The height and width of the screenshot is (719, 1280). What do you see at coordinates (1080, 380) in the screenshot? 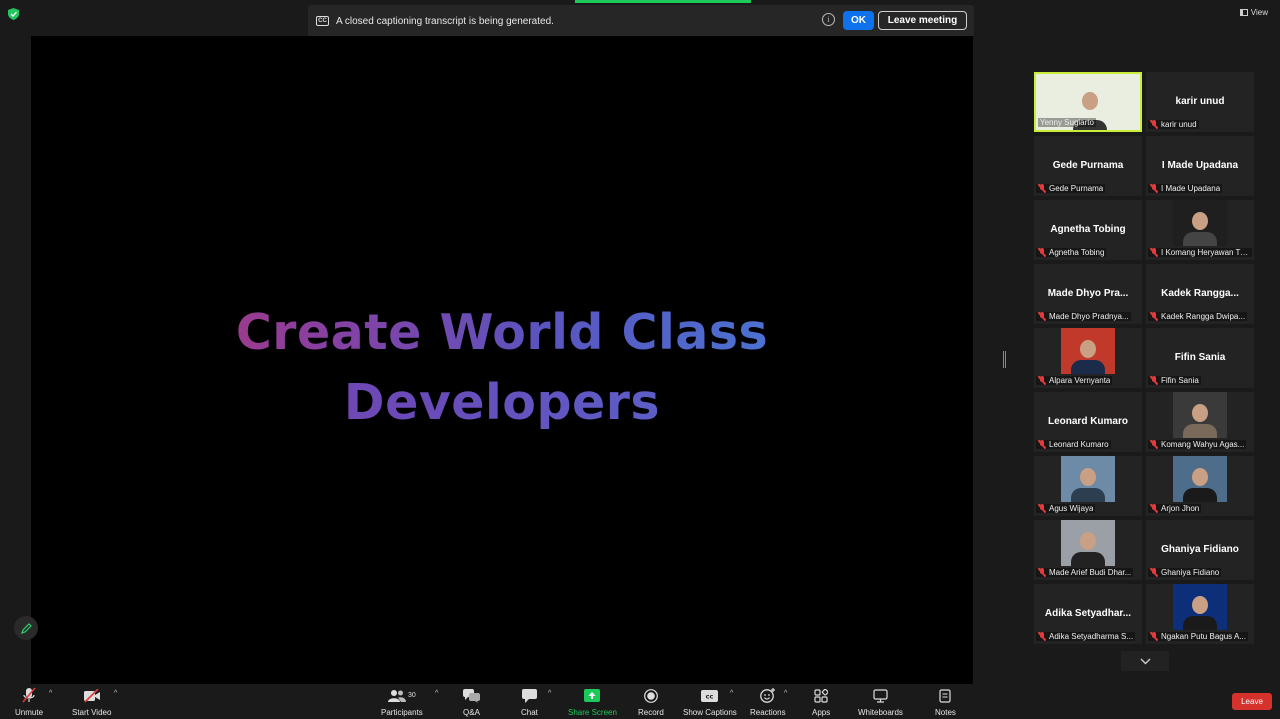
I see `participant-name: Alpara Vernyanta` at bounding box center [1080, 380].